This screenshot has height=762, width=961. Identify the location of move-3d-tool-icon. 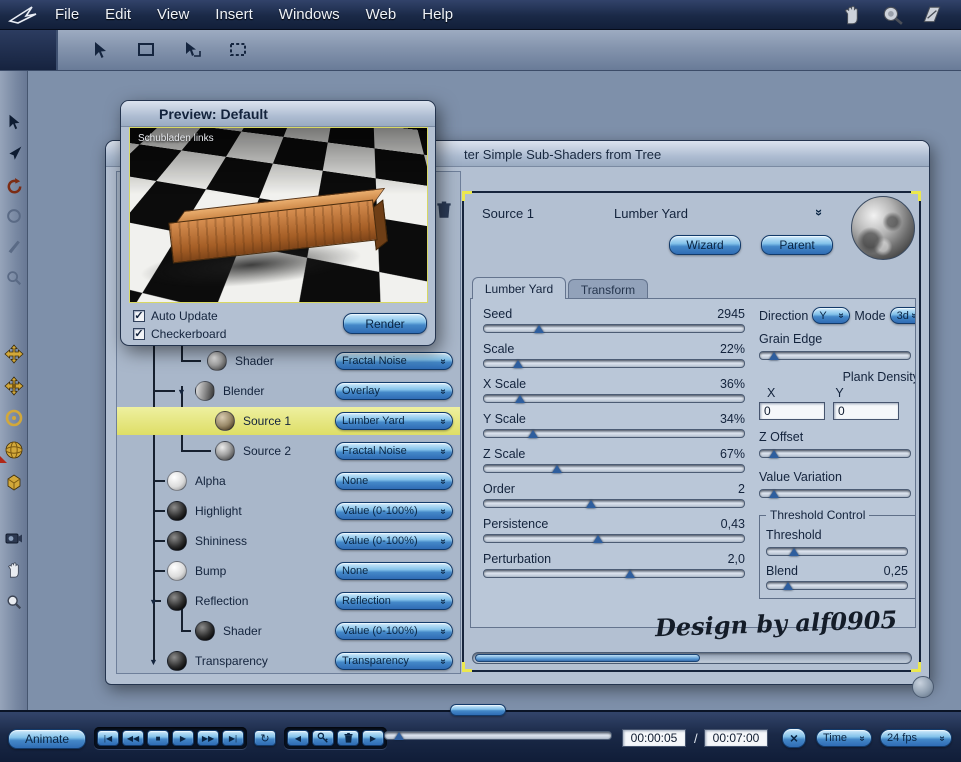
(14, 386).